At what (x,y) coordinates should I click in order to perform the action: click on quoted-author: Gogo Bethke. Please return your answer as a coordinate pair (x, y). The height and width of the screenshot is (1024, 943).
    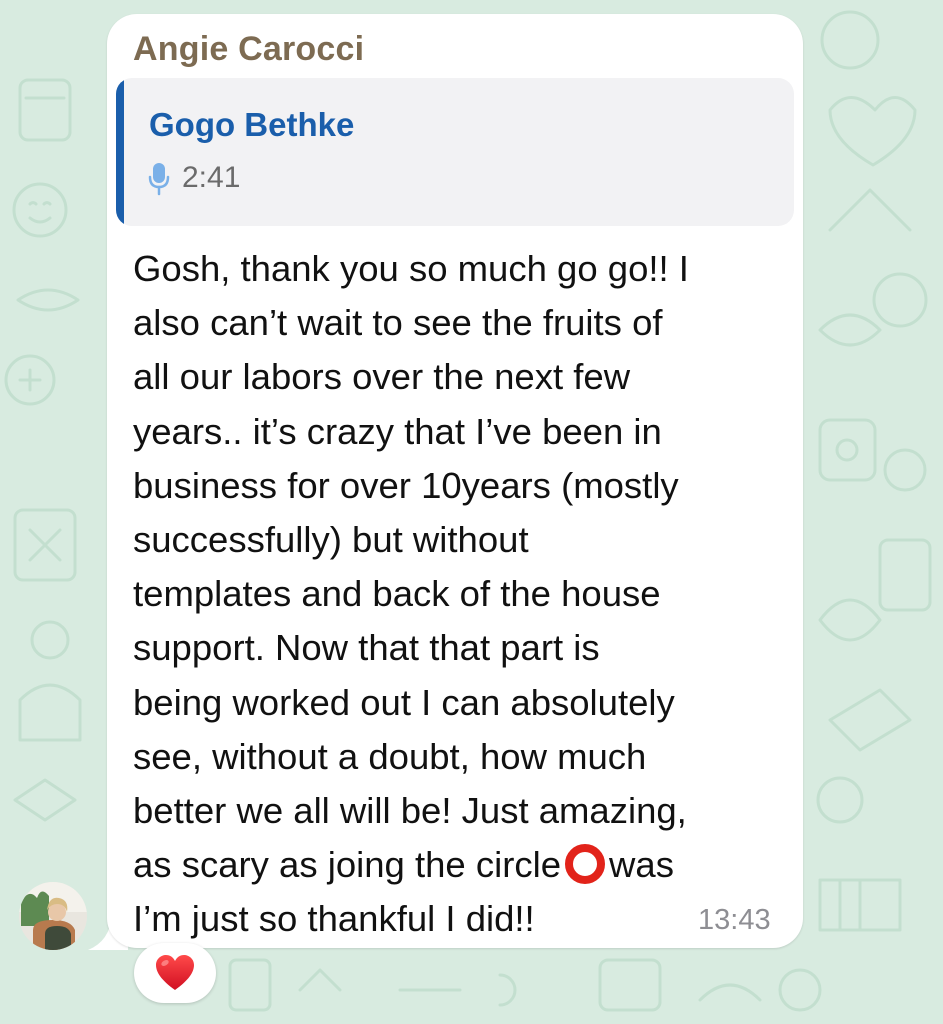
    Looking at the image, I should click on (252, 124).